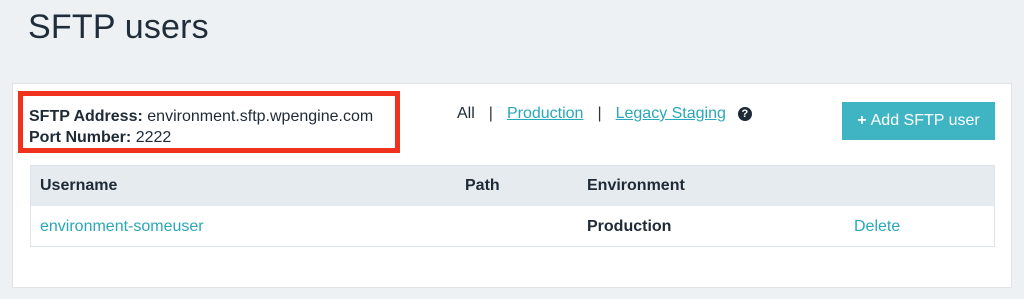  What do you see at coordinates (629, 226) in the screenshot?
I see `environment-cell: Production` at bounding box center [629, 226].